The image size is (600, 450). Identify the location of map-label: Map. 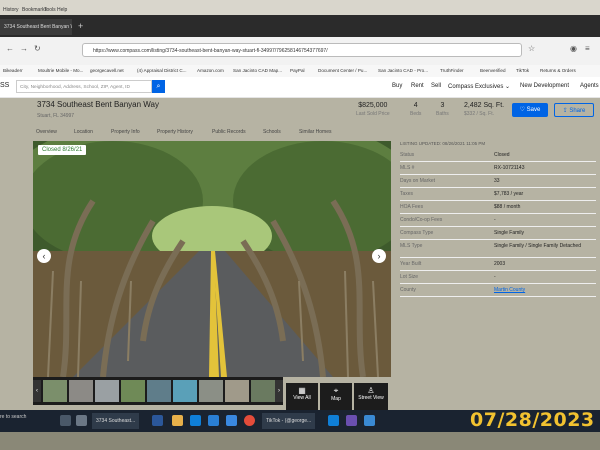
(336, 399).